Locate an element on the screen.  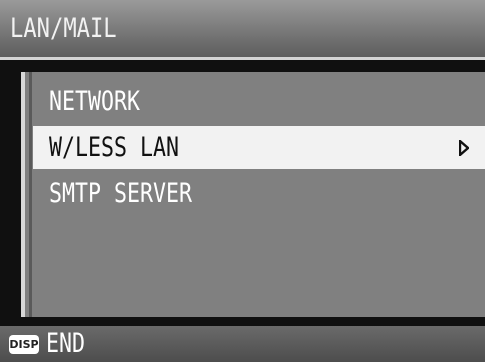
disp-button-icon: DISP is located at coordinates (24, 344).